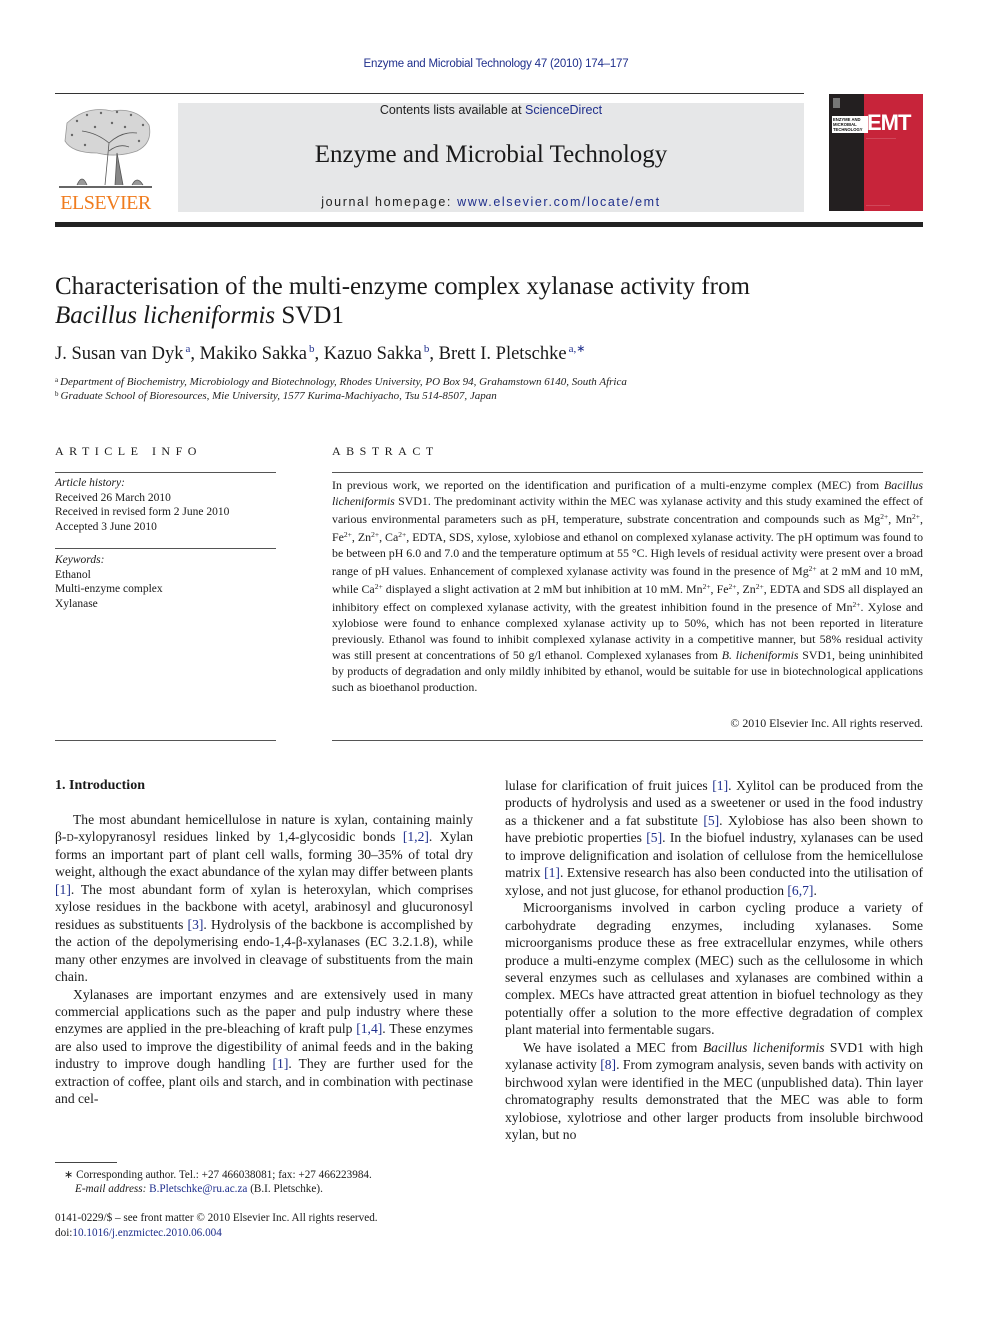  What do you see at coordinates (73, 574) in the screenshot?
I see `keyword: Ethanol` at bounding box center [73, 574].